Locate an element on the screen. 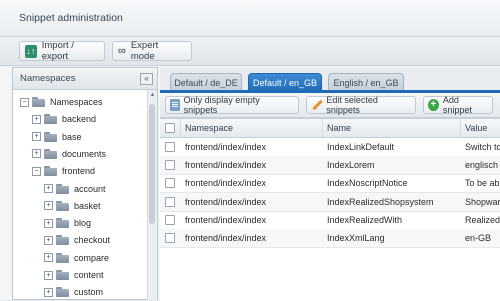 This screenshot has height=301, width=500. tree-node-label: checkout is located at coordinates (92, 240).